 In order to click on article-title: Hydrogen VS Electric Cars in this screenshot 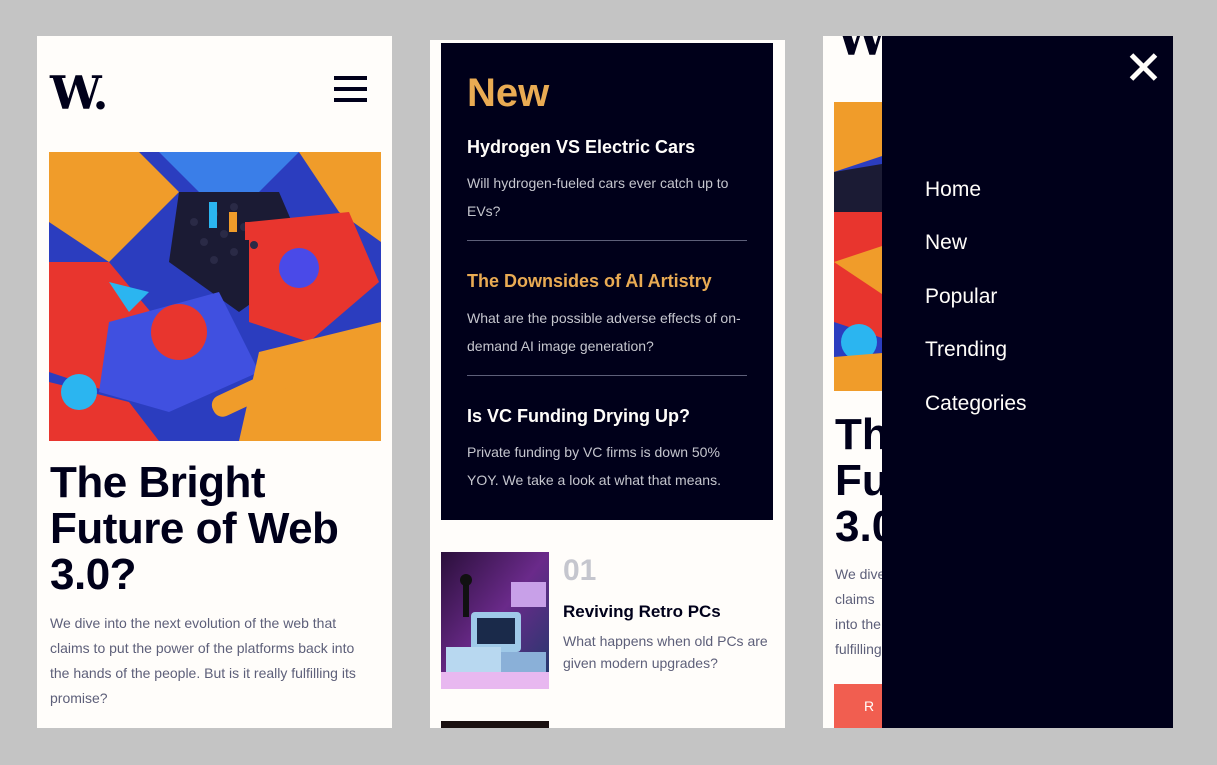, I will do `click(581, 147)`.